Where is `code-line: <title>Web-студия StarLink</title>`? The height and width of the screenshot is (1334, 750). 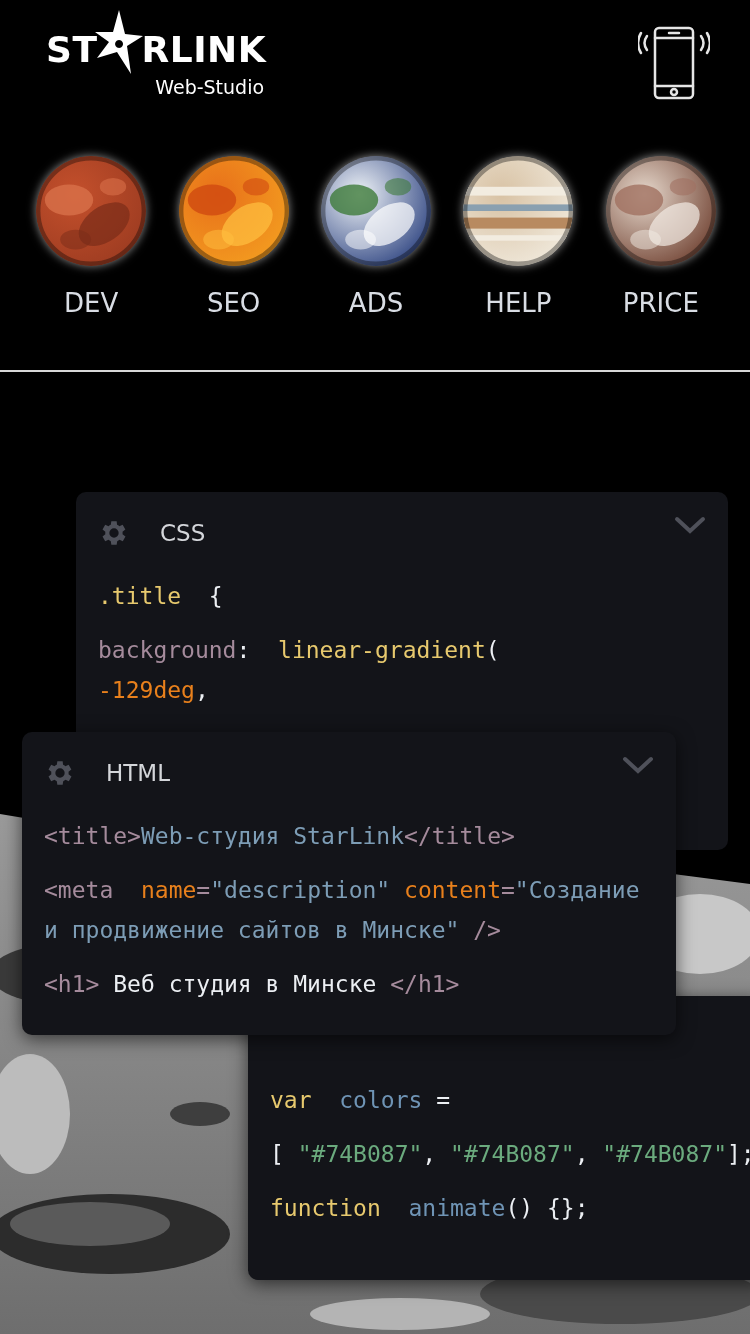 code-line: <title>Web-студия StarLink</title> is located at coordinates (280, 836).